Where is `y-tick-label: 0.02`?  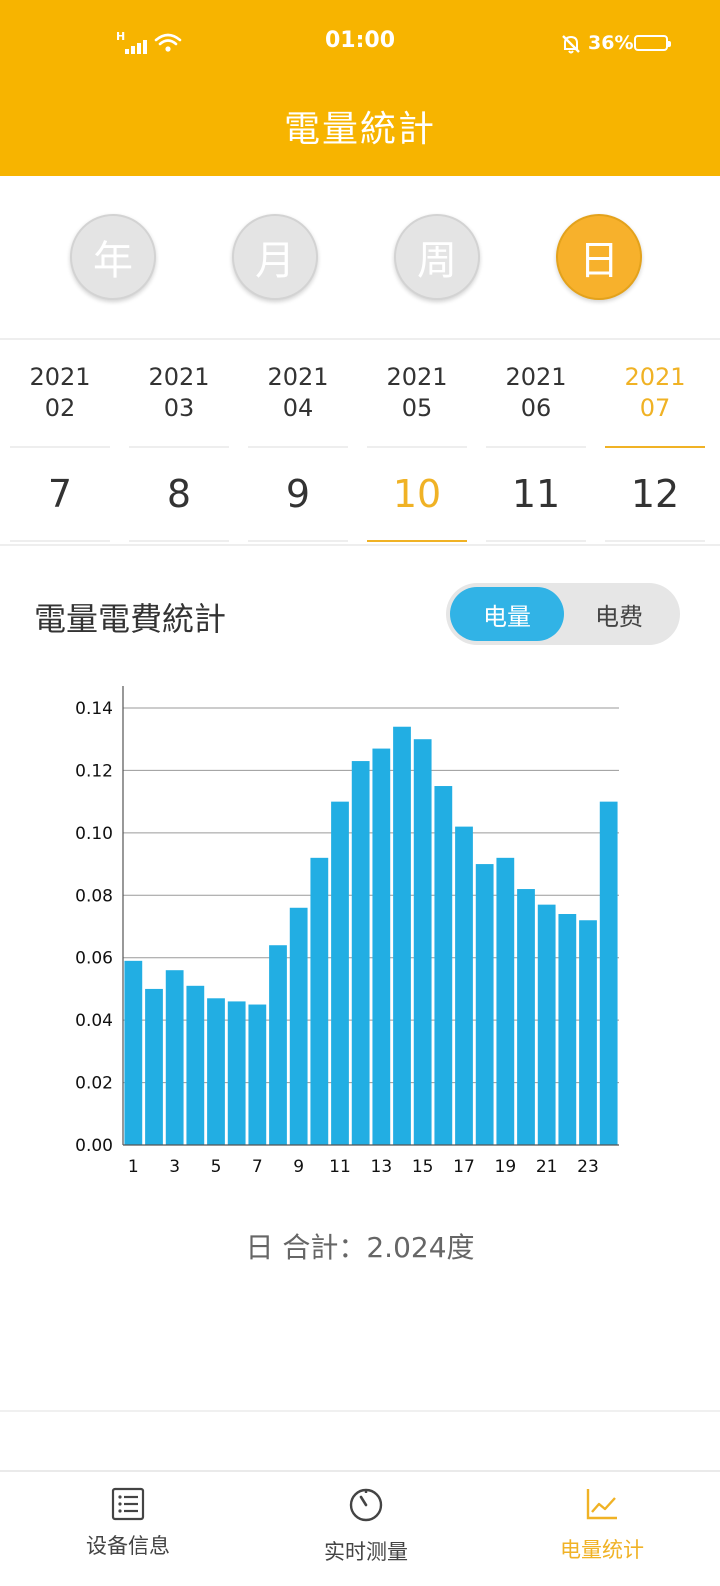 y-tick-label: 0.02 is located at coordinates (94, 1084).